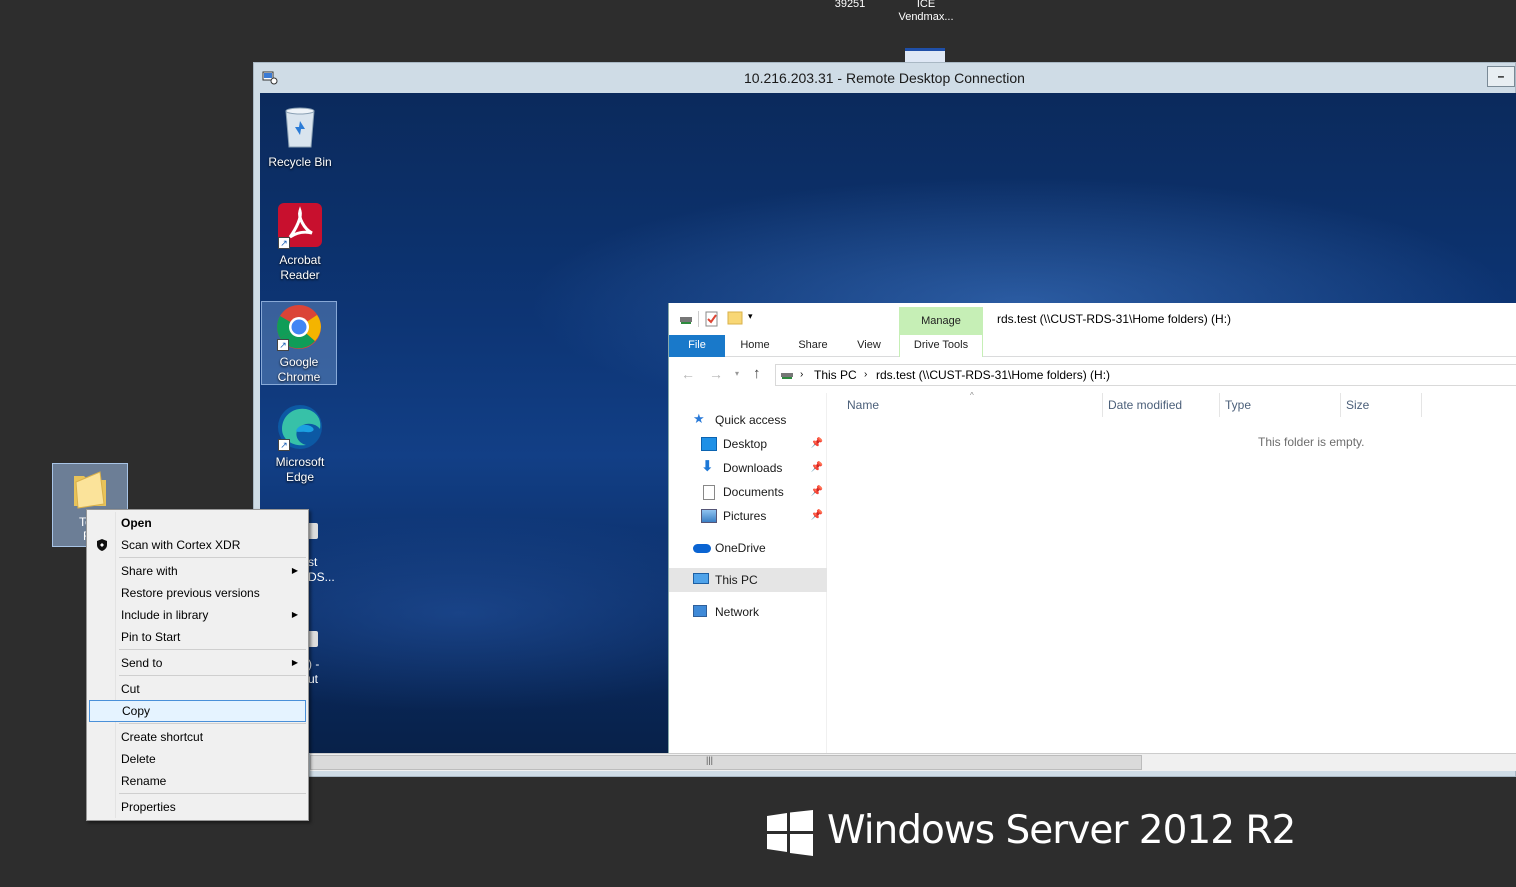 This screenshot has height=887, width=1516. I want to click on nav-label: Downloads, so click(753, 468).